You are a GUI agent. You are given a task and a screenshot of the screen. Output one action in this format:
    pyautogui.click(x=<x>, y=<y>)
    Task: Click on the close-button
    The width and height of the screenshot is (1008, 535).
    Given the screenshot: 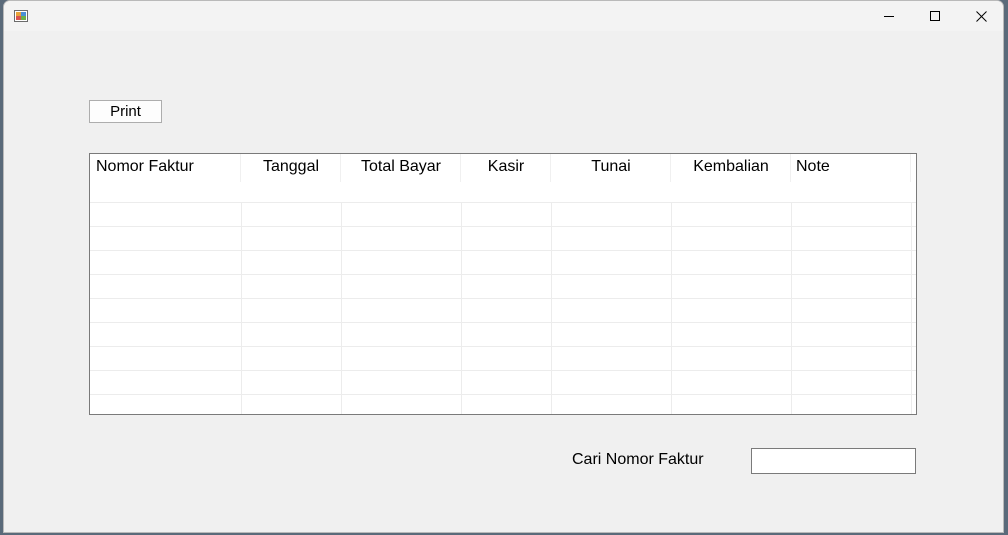 What is the action you would take?
    pyautogui.click(x=980, y=16)
    